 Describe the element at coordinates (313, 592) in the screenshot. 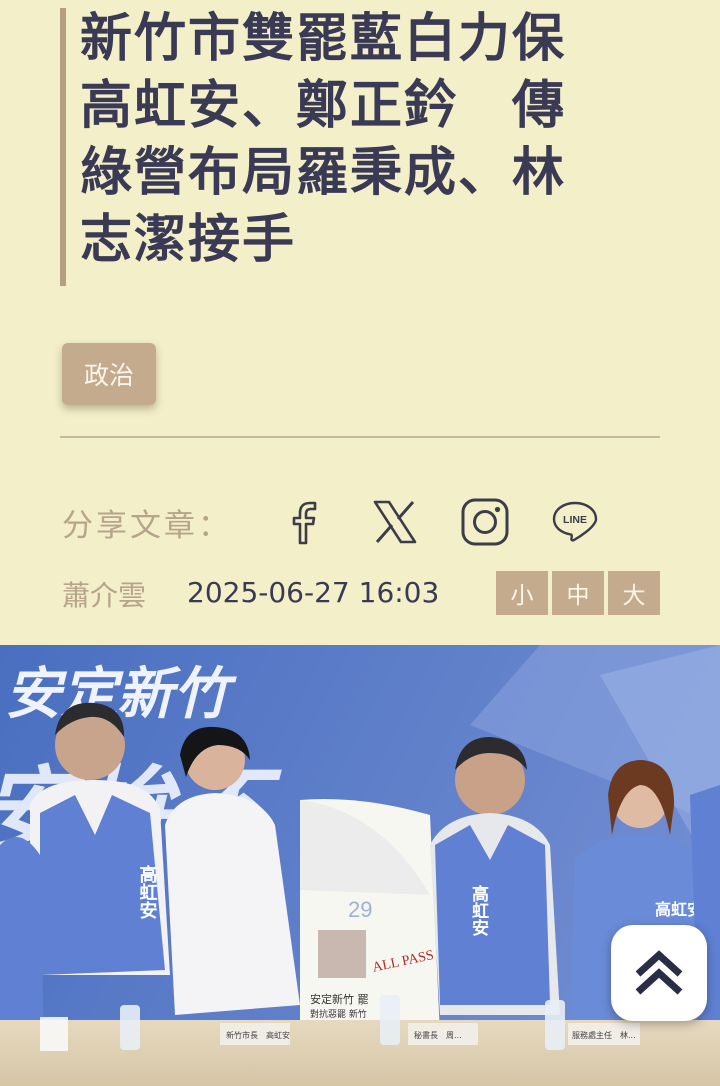

I see `publish-datetime: 2025-06-27 16:03` at that location.